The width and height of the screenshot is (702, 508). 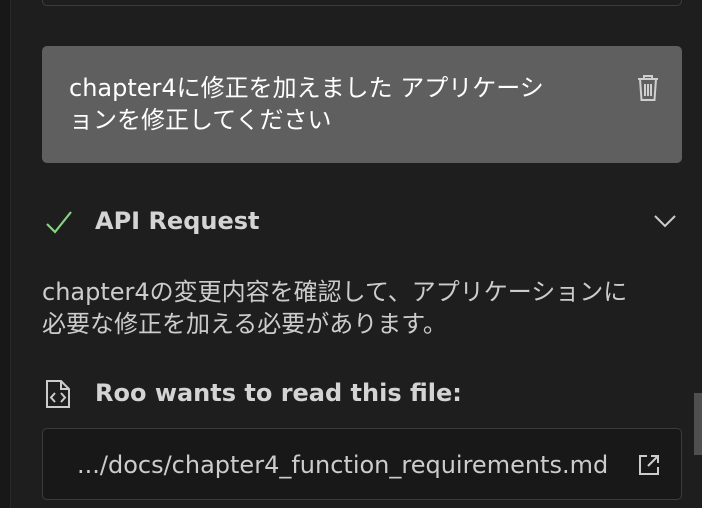 I want to click on panel-left-border, so click(x=5, y=254).